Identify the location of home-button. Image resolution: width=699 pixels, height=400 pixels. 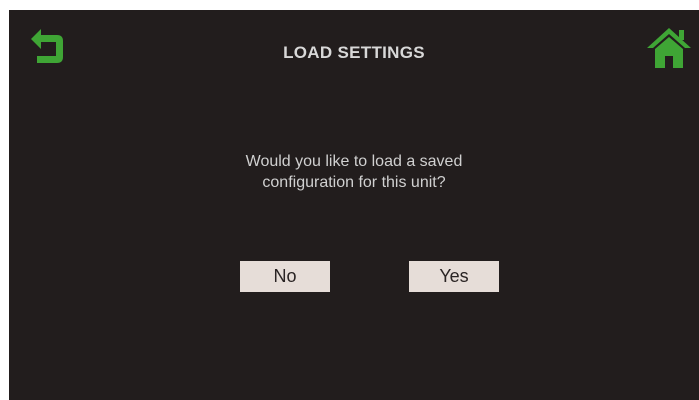
(669, 48).